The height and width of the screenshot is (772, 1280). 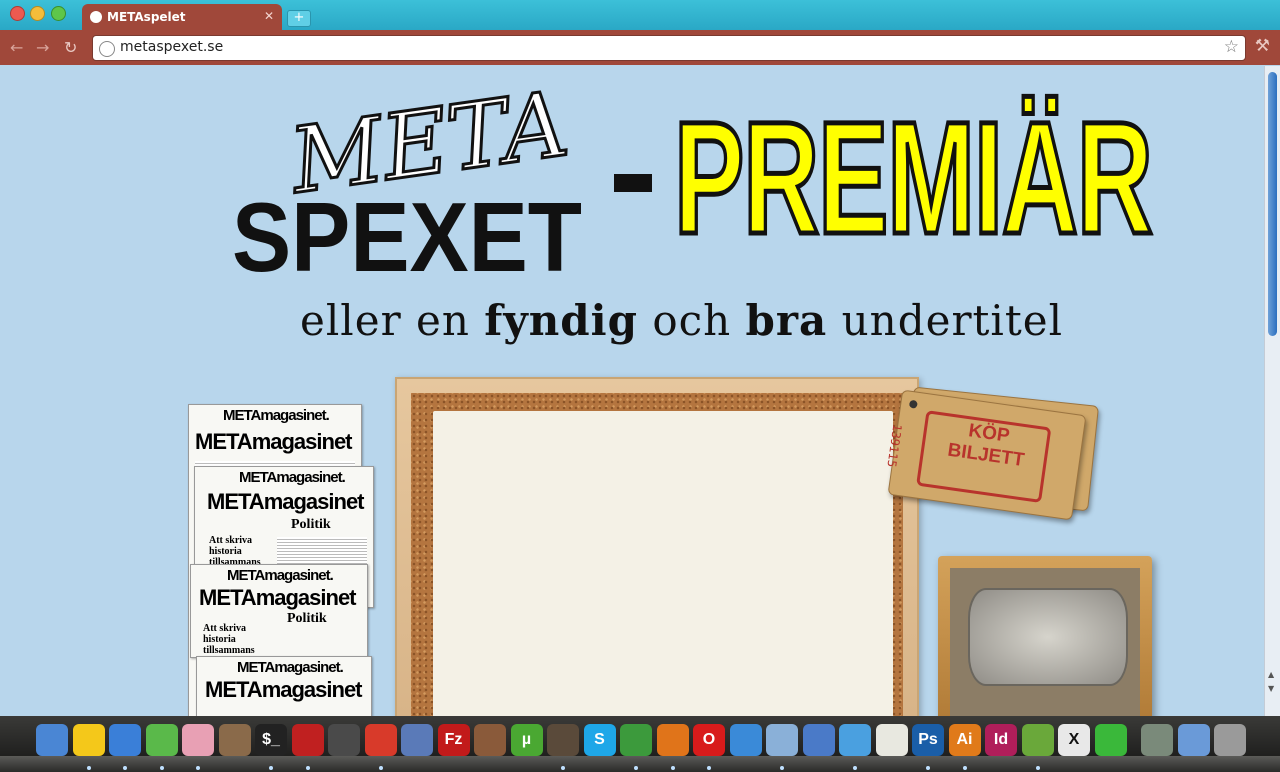 What do you see at coordinates (891, 740) in the screenshot?
I see `textedit-icon` at bounding box center [891, 740].